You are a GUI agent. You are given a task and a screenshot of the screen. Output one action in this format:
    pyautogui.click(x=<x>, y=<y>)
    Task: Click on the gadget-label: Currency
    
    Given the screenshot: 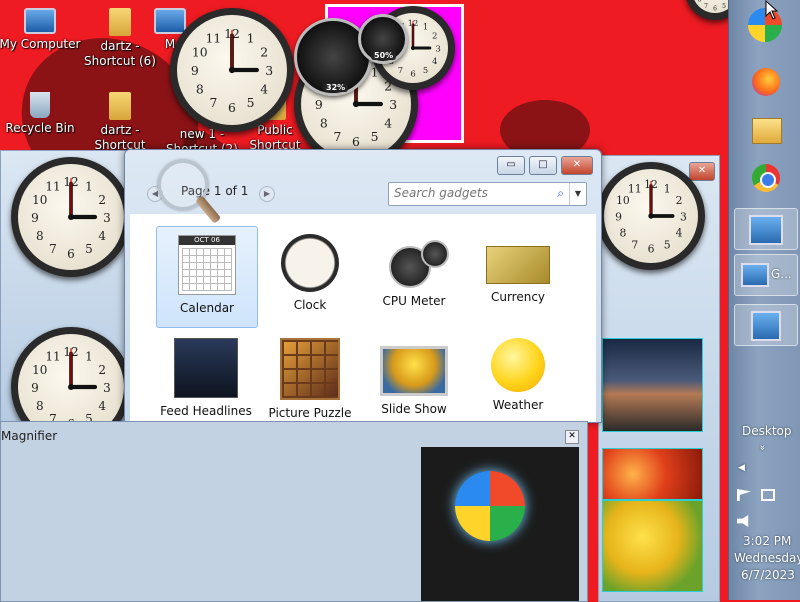 What is the action you would take?
    pyautogui.click(x=518, y=297)
    